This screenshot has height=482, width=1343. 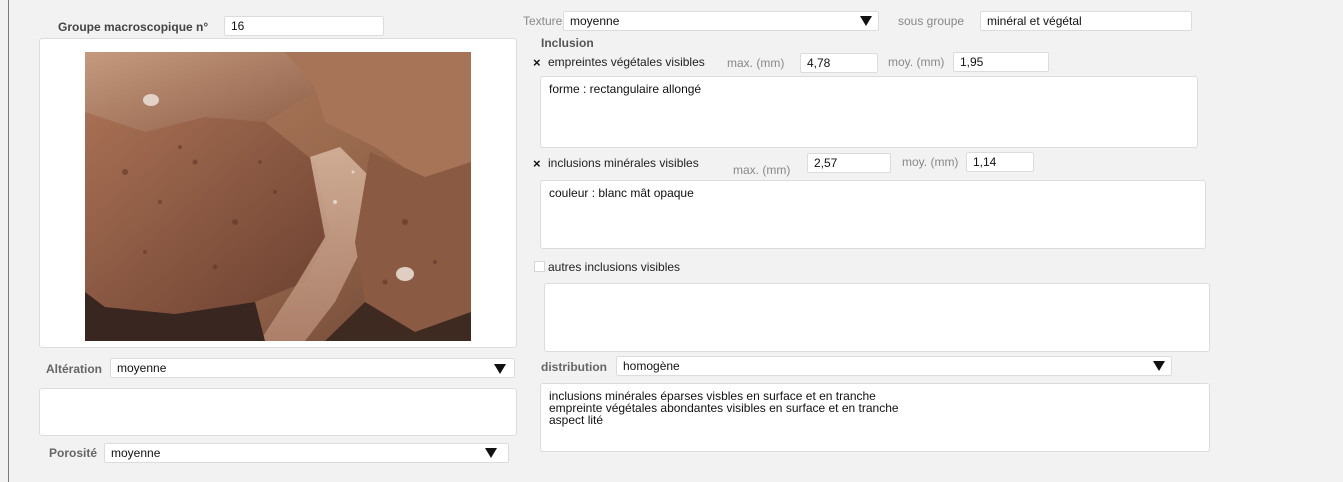 I want to click on alteration-notes-area, so click(x=278, y=412).